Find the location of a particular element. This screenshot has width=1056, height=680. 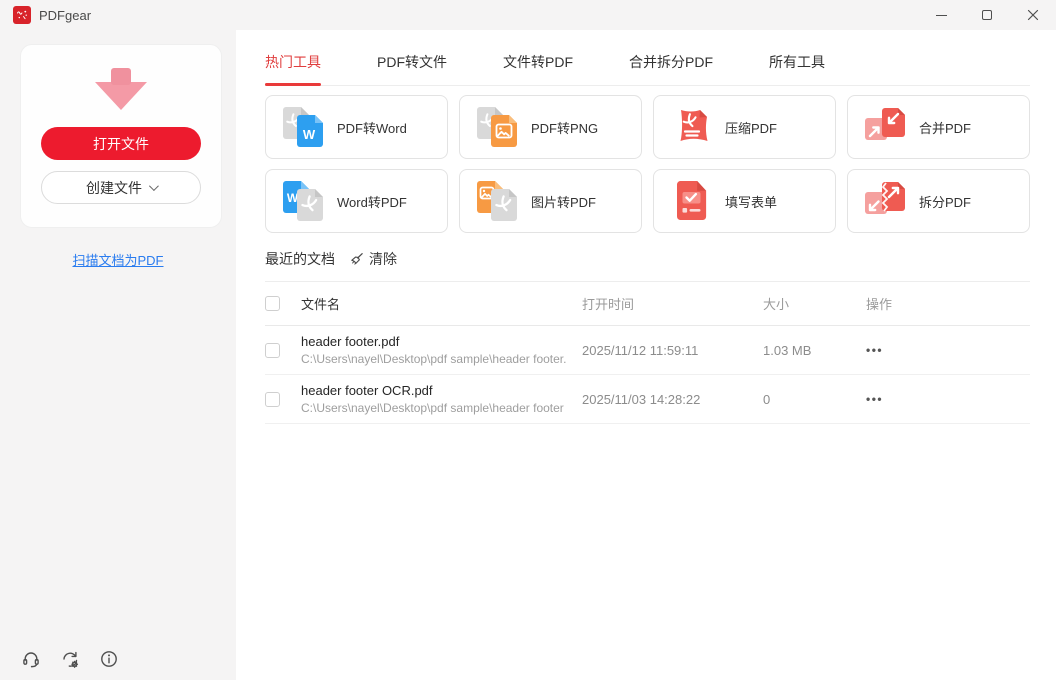

tool-tabs: 热门工具 PDF转文件 文件转PDF 合并拆分PDF 所有工具 is located at coordinates (647, 69).